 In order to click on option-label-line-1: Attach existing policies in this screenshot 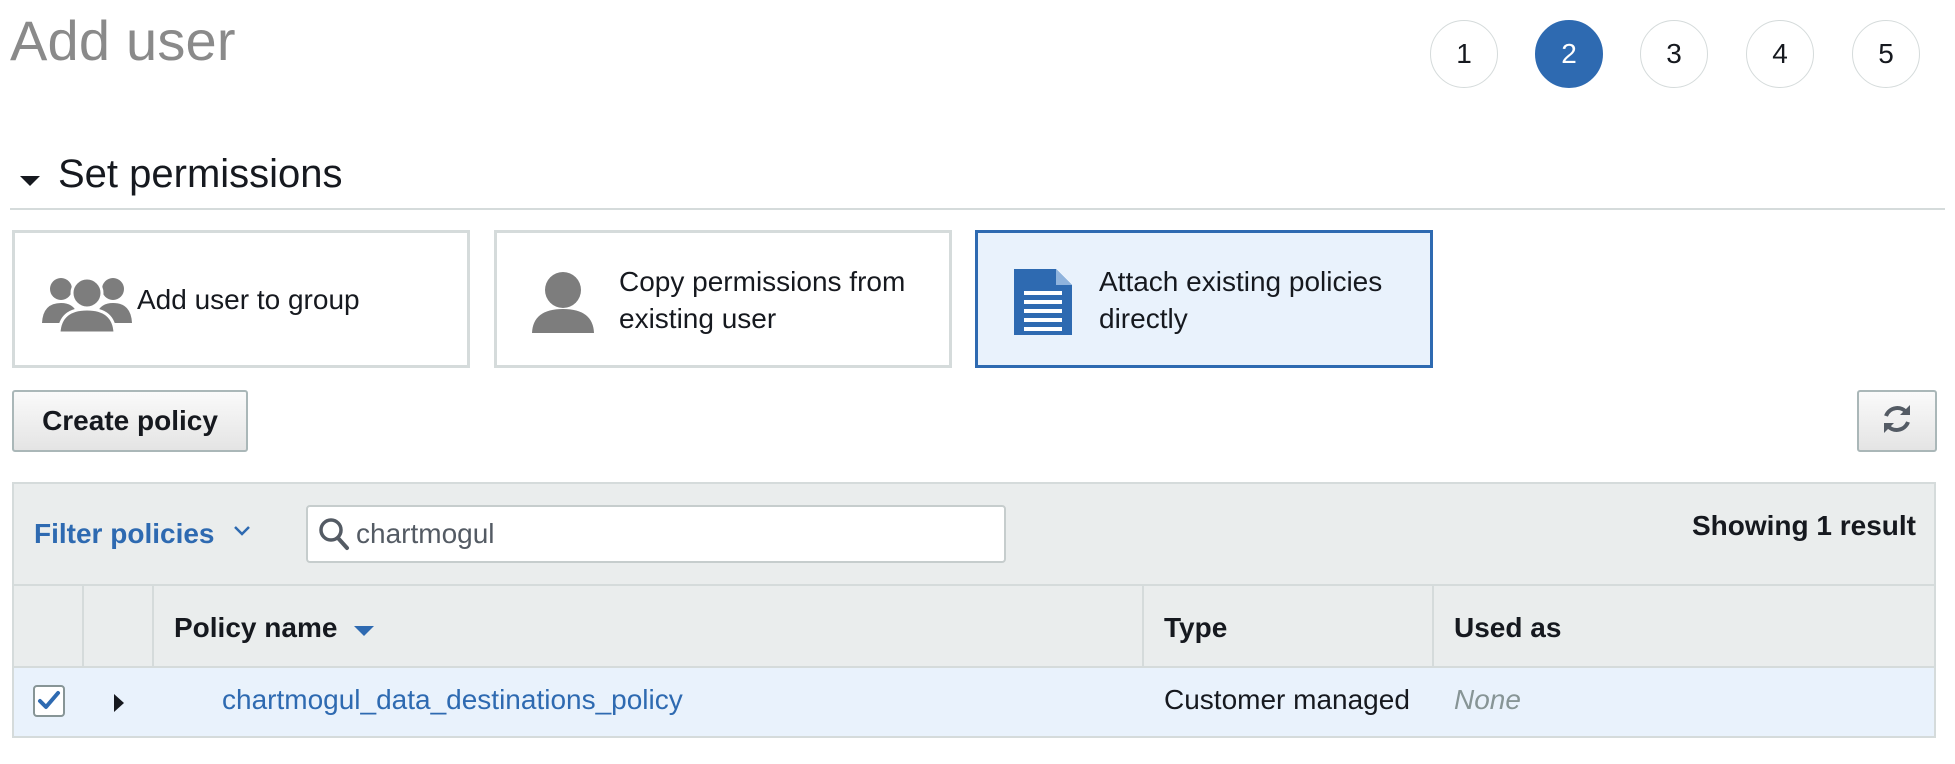, I will do `click(1241, 281)`.